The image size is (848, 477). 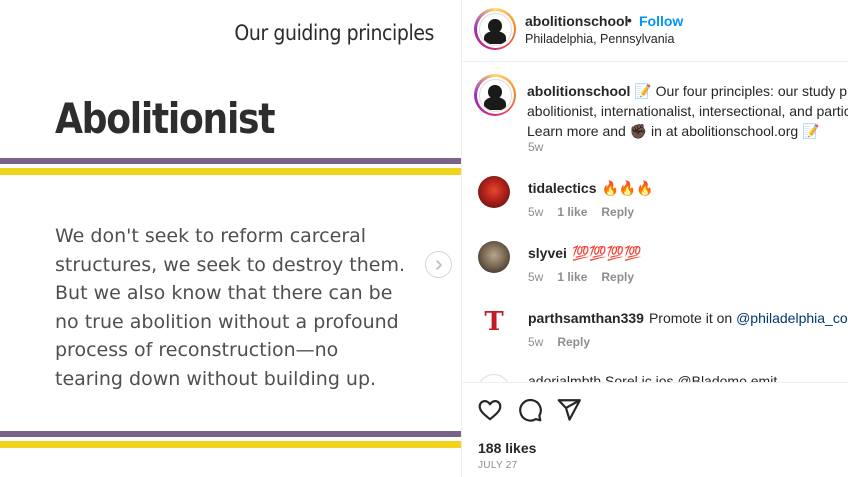 I want to click on comment-item: slyvei 💯💯💯💯 5w 1 like Reply, so click(x=655, y=273).